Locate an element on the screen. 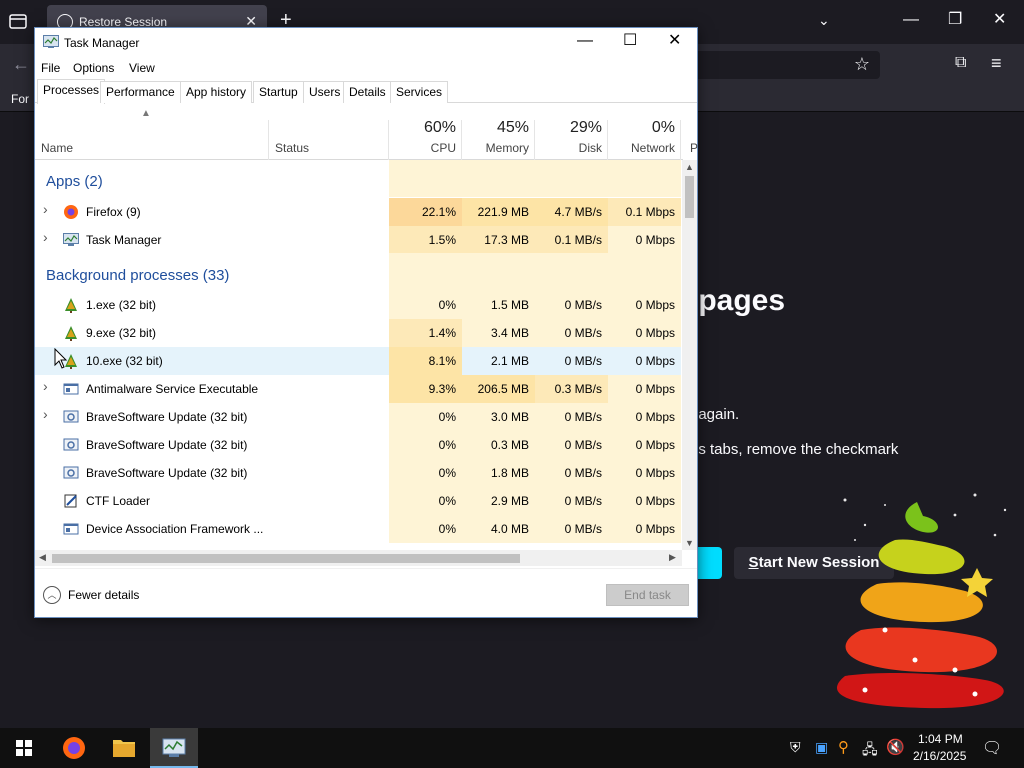  process-row: CTF Loader 0% 2.9 MB 0 MB/s 0 Mbps is located at coordinates (358, 501).